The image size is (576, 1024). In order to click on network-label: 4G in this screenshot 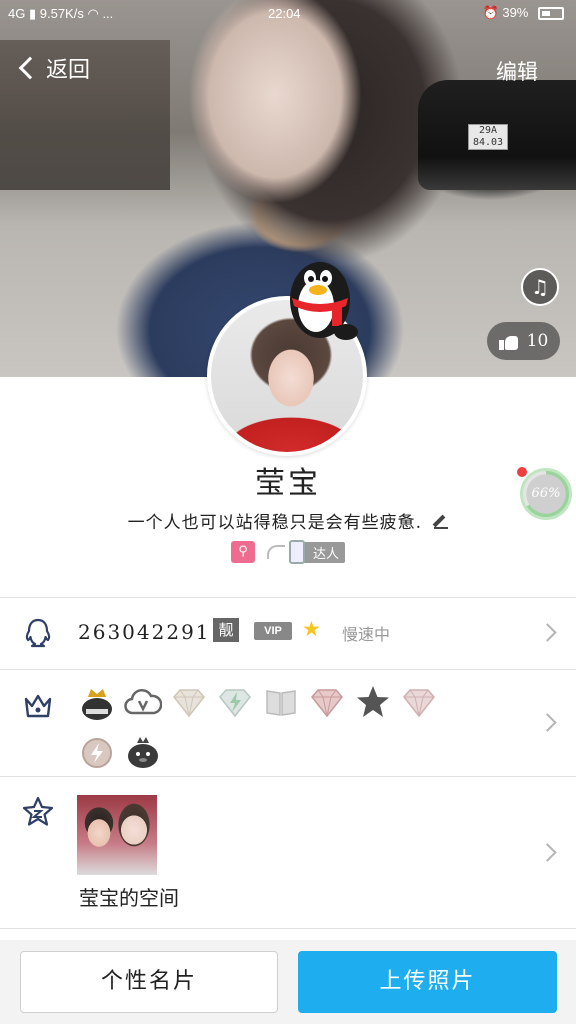, I will do `click(17, 13)`.